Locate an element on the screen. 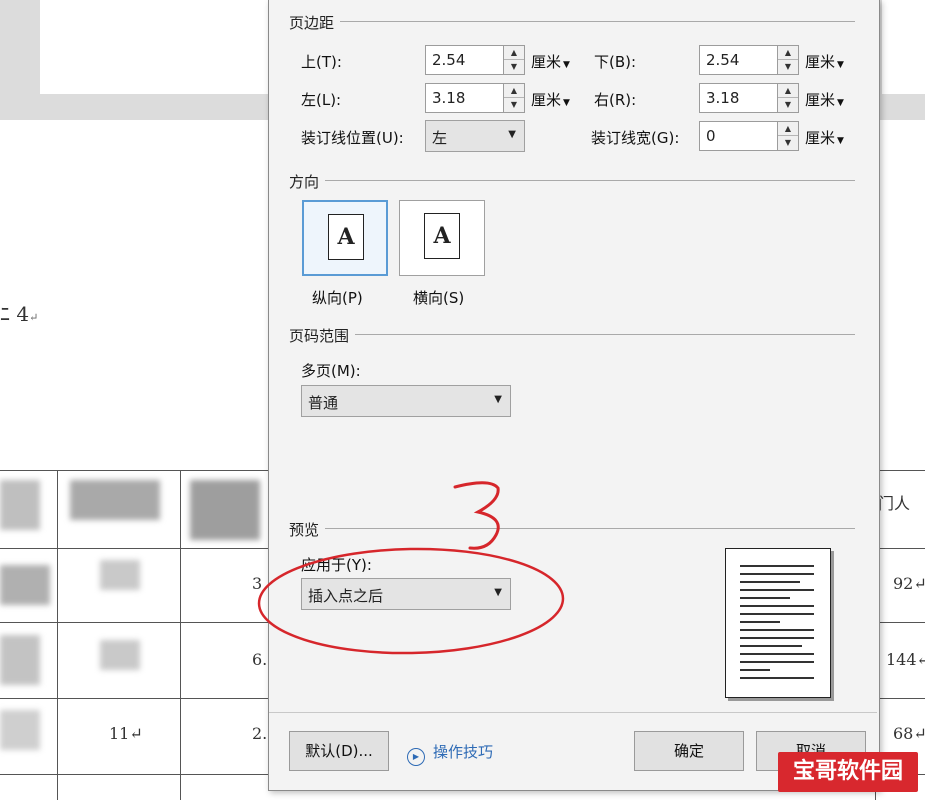  site-watermark: 宝哥软件园 is located at coordinates (848, 772).